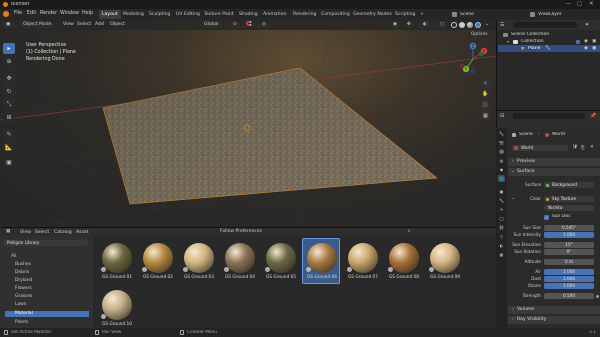  Describe the element at coordinates (501, 142) in the screenshot. I see `render-tab-icon: 📷` at that location.